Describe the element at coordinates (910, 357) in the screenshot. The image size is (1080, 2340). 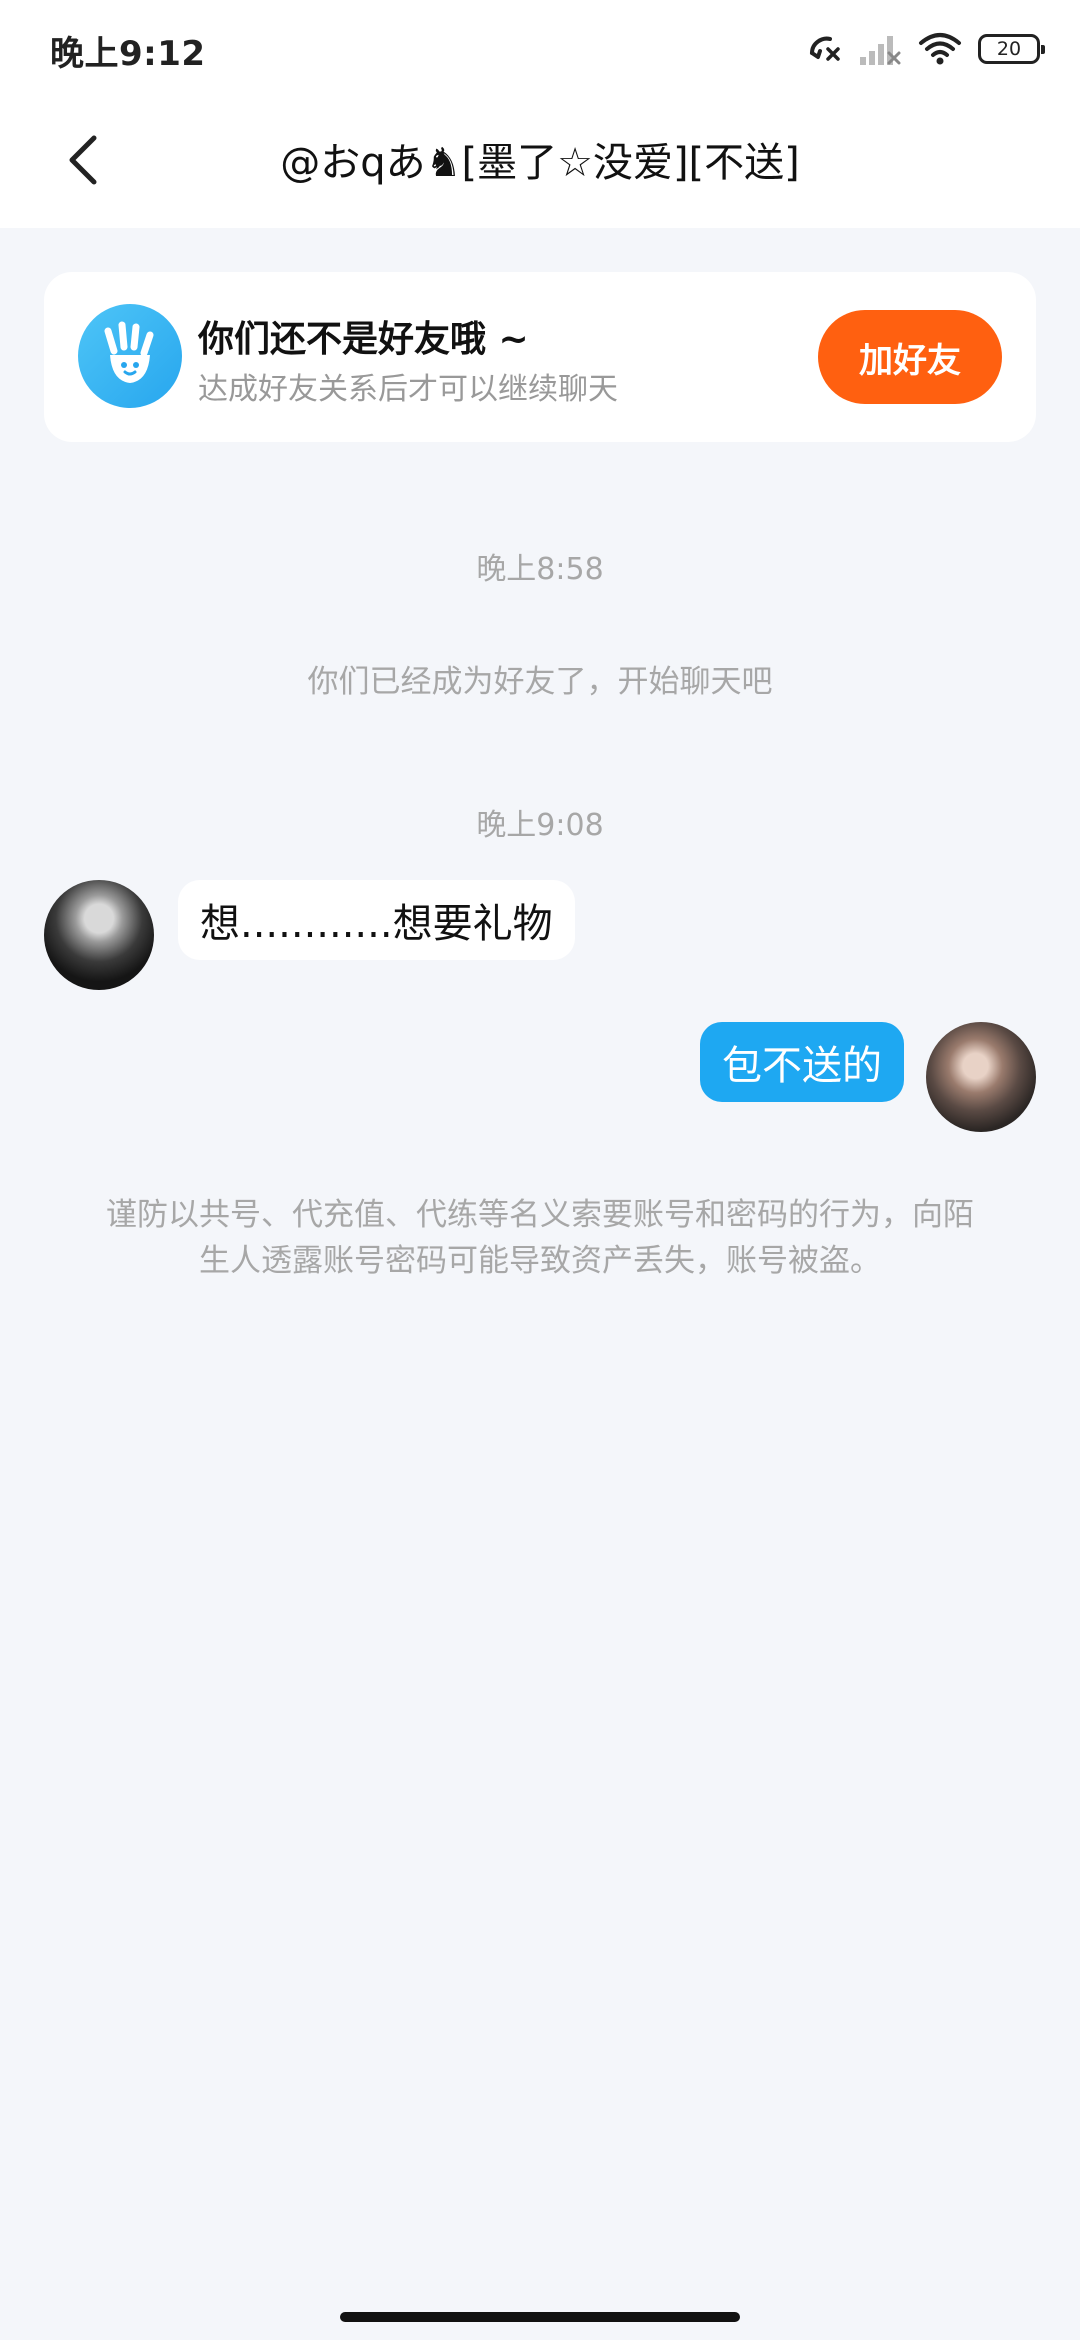
I see `add-friend-button: 加好友` at that location.